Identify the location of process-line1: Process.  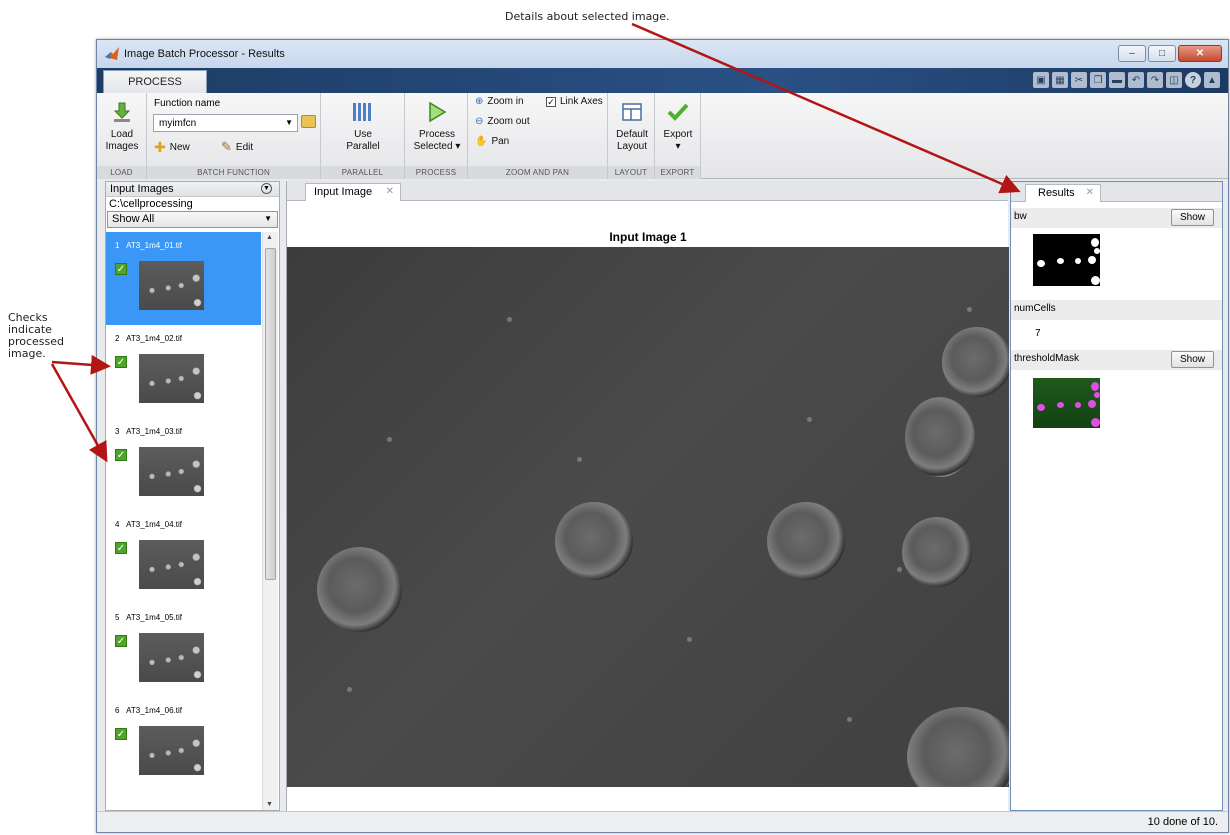
(437, 134).